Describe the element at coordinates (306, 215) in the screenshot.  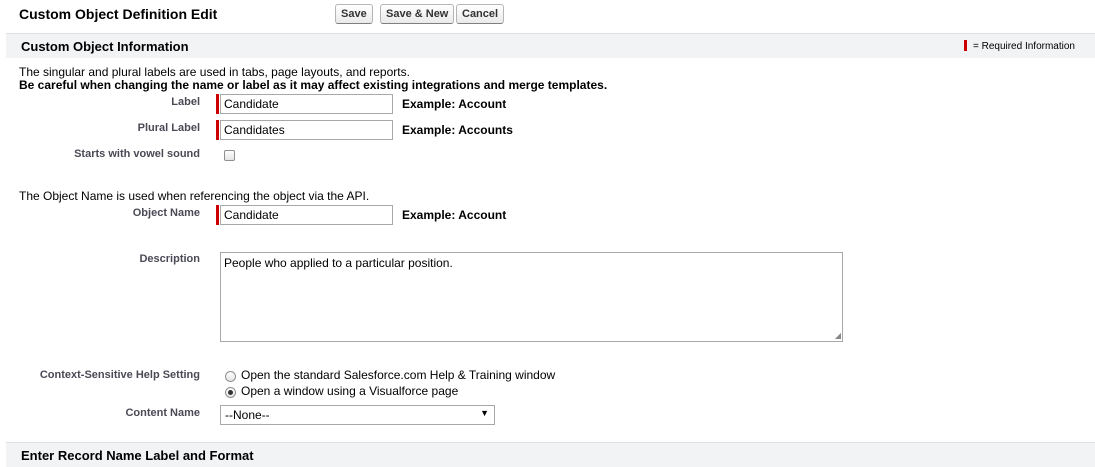
I see `object-name-input` at that location.